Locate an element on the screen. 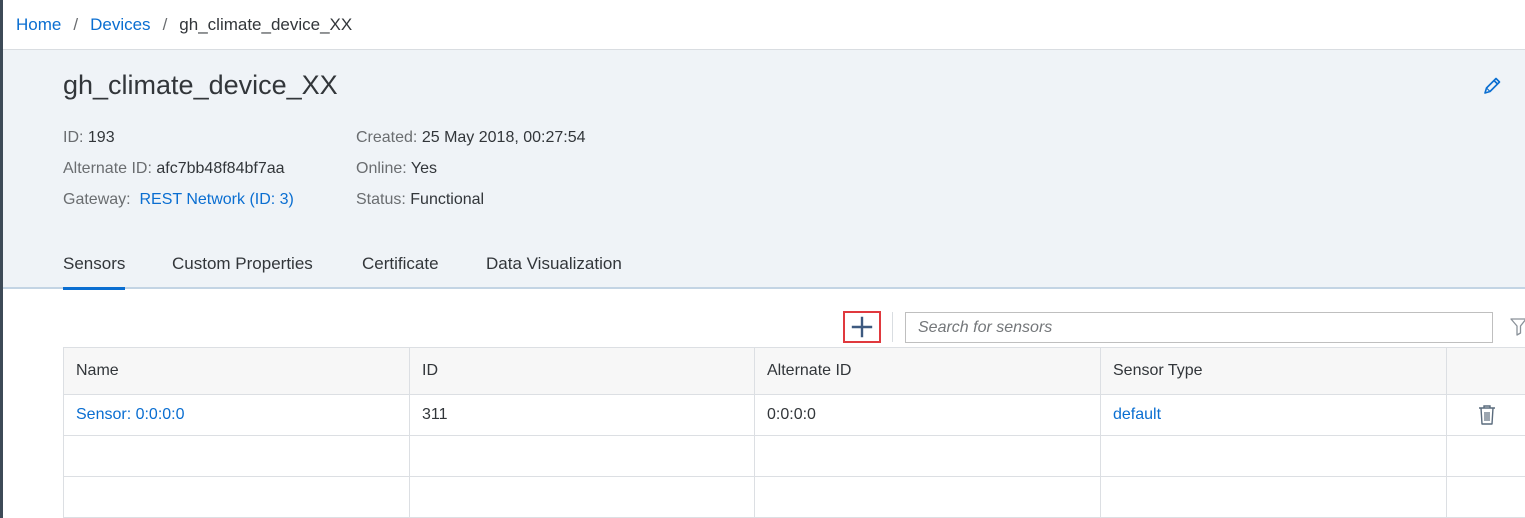 The image size is (1525, 518). add-sensor-button is located at coordinates (862, 327).